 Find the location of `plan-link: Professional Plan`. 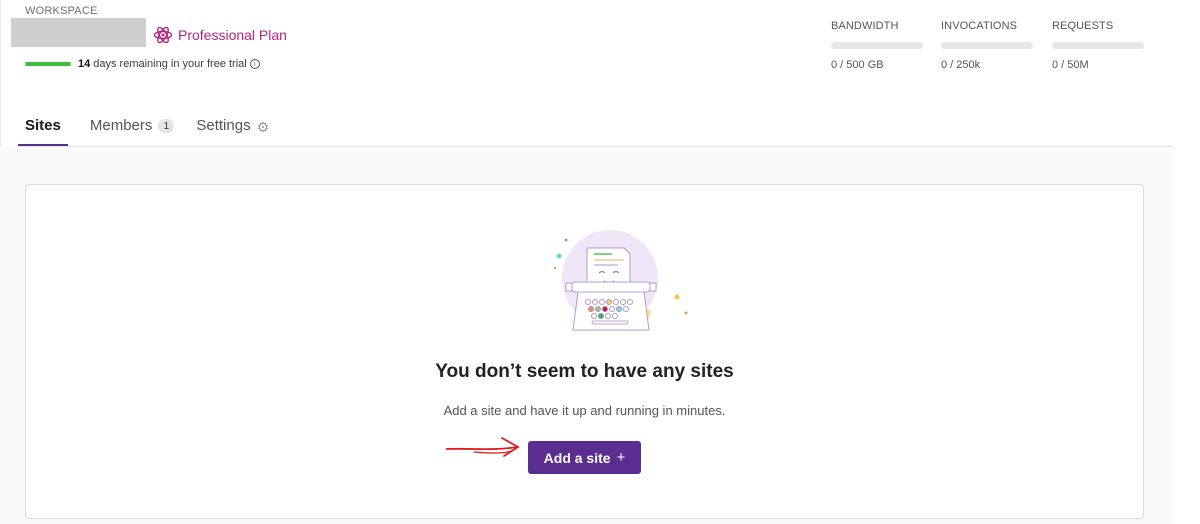

plan-link: Professional Plan is located at coordinates (220, 35).